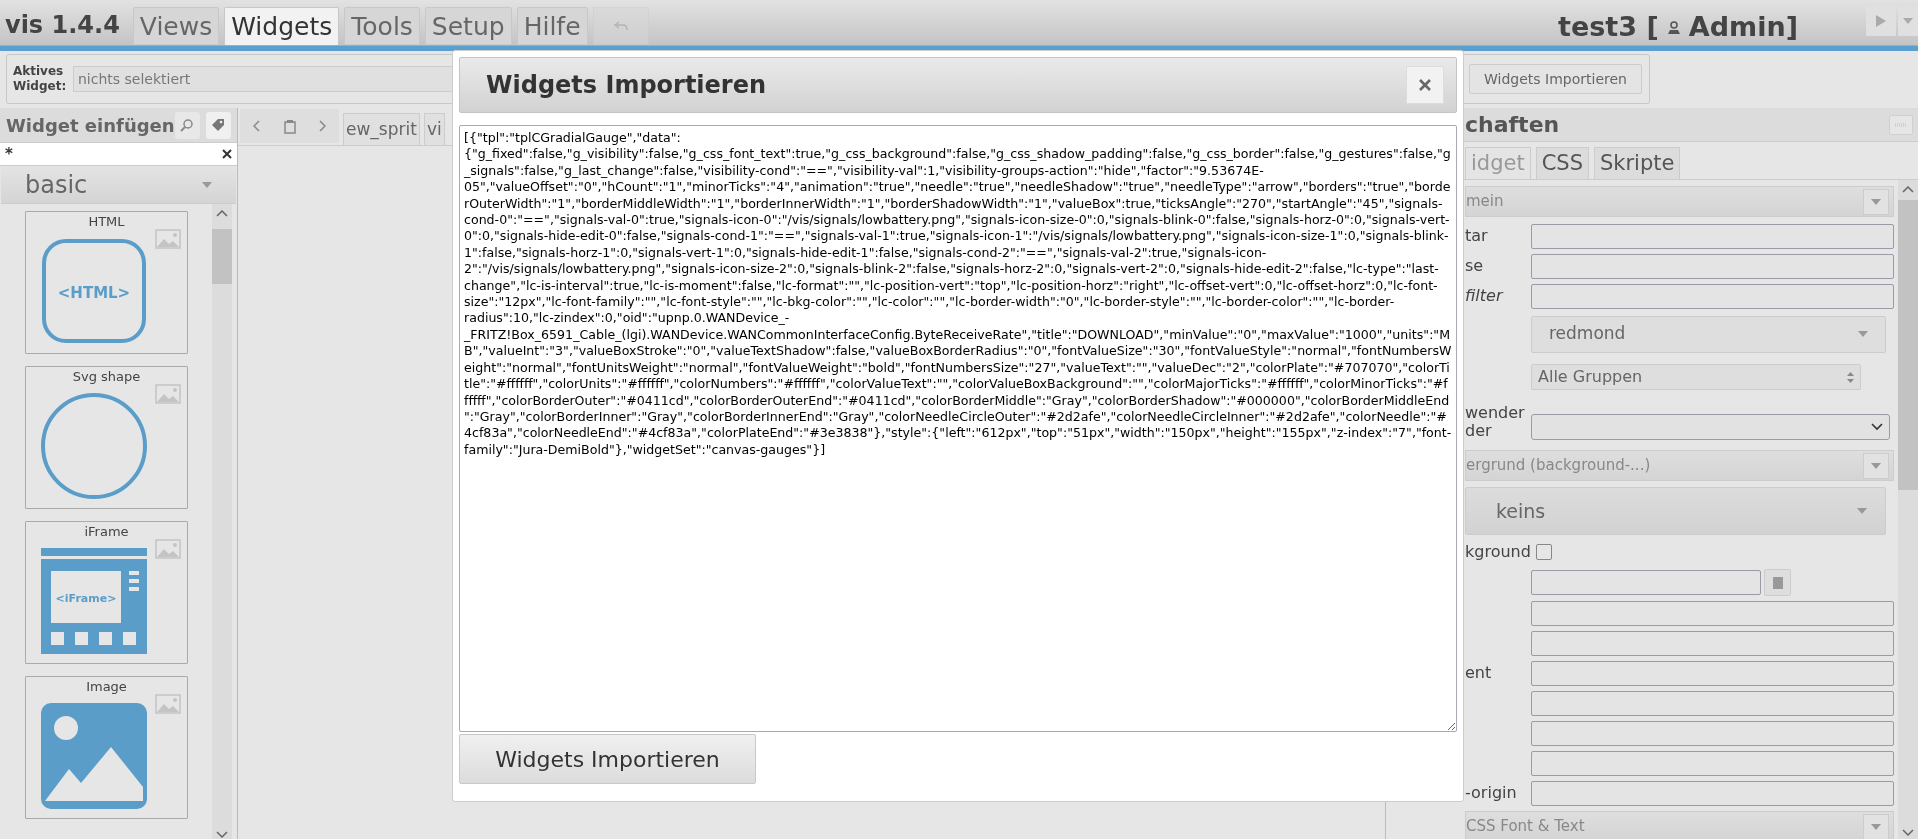 This screenshot has height=839, width=1918. What do you see at coordinates (106, 532) in the screenshot?
I see `widget-label: iFrame` at bounding box center [106, 532].